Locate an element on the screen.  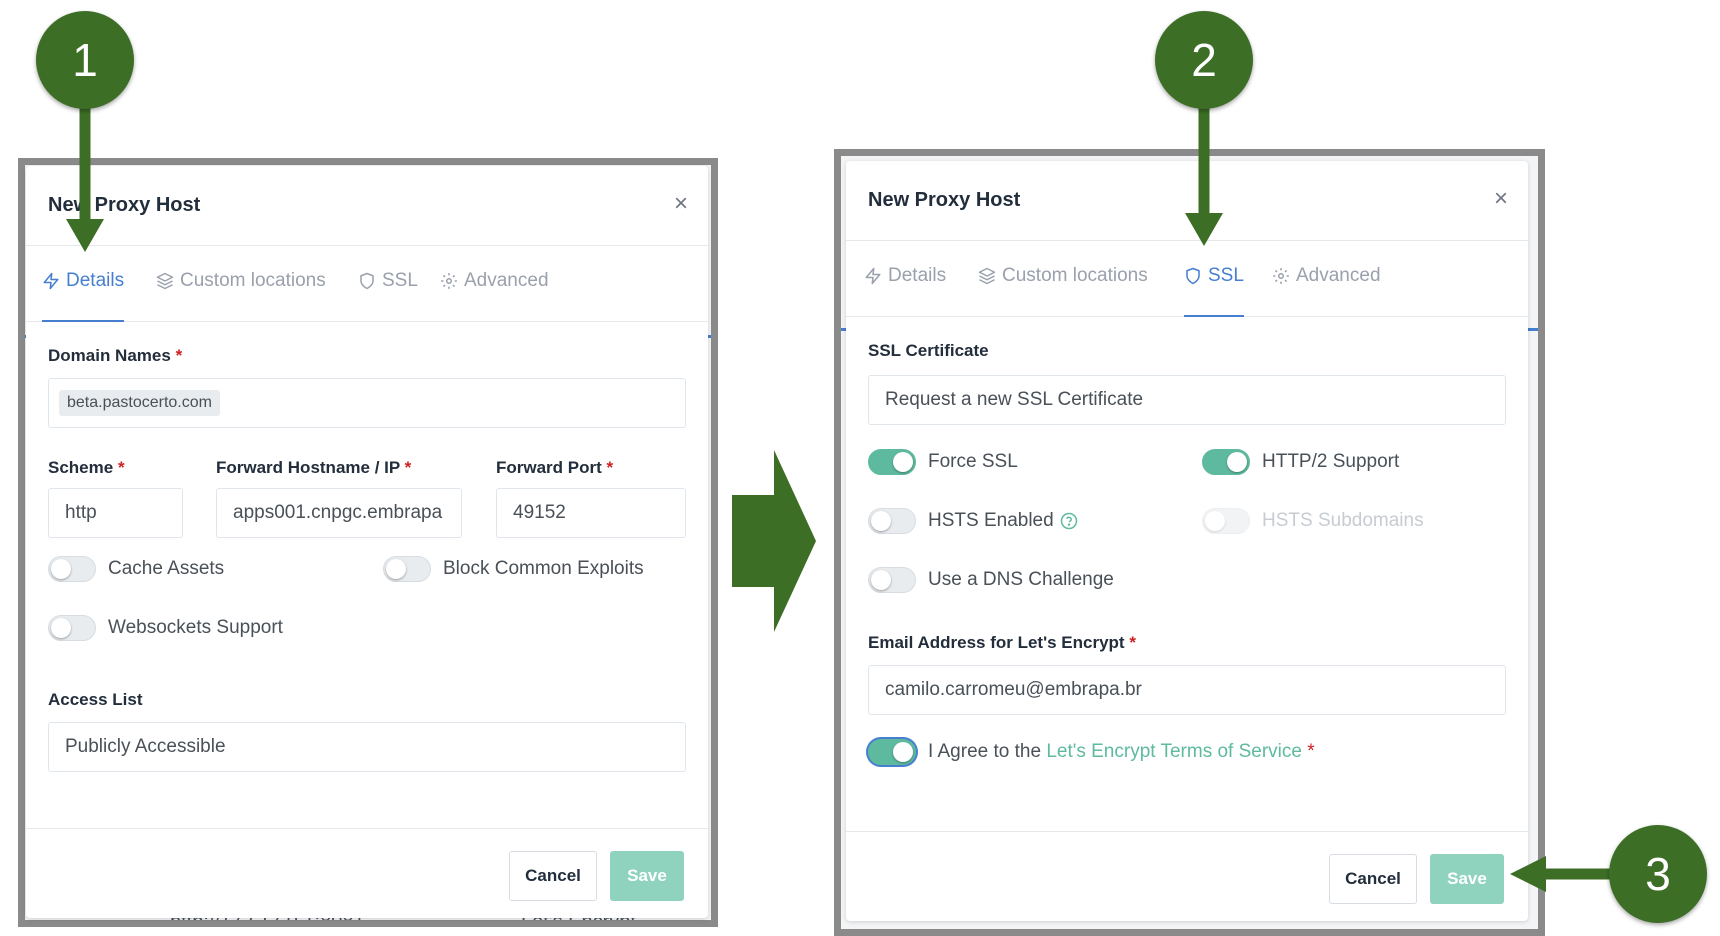
step-2-badge: 2 is located at coordinates (1204, 60).